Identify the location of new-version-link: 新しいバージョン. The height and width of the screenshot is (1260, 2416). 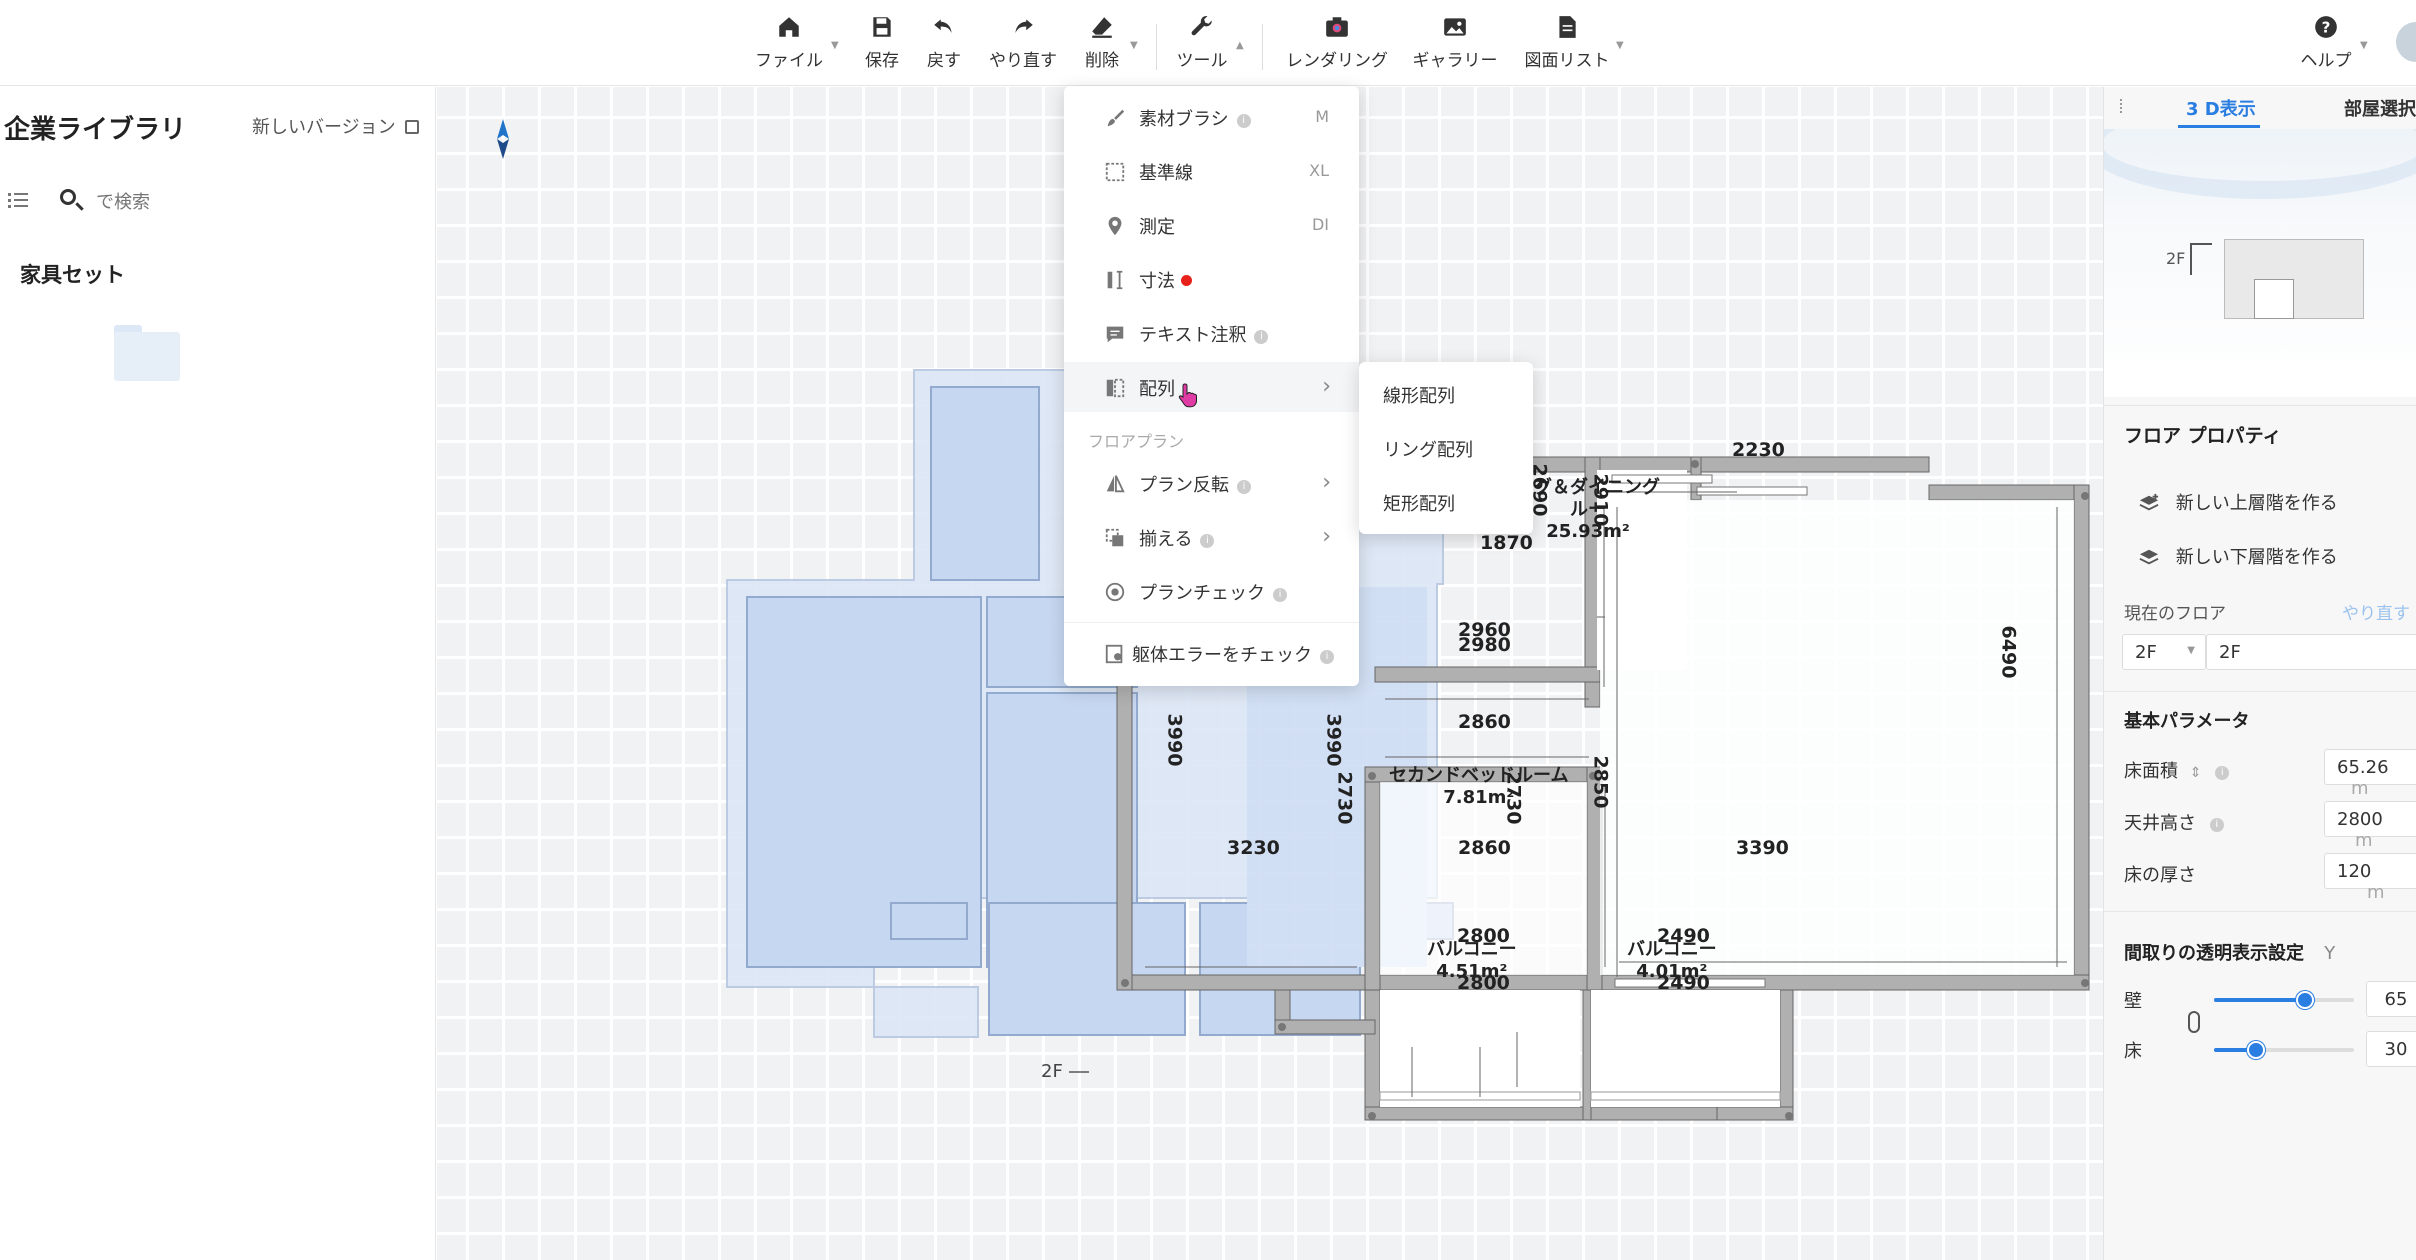
(336, 126).